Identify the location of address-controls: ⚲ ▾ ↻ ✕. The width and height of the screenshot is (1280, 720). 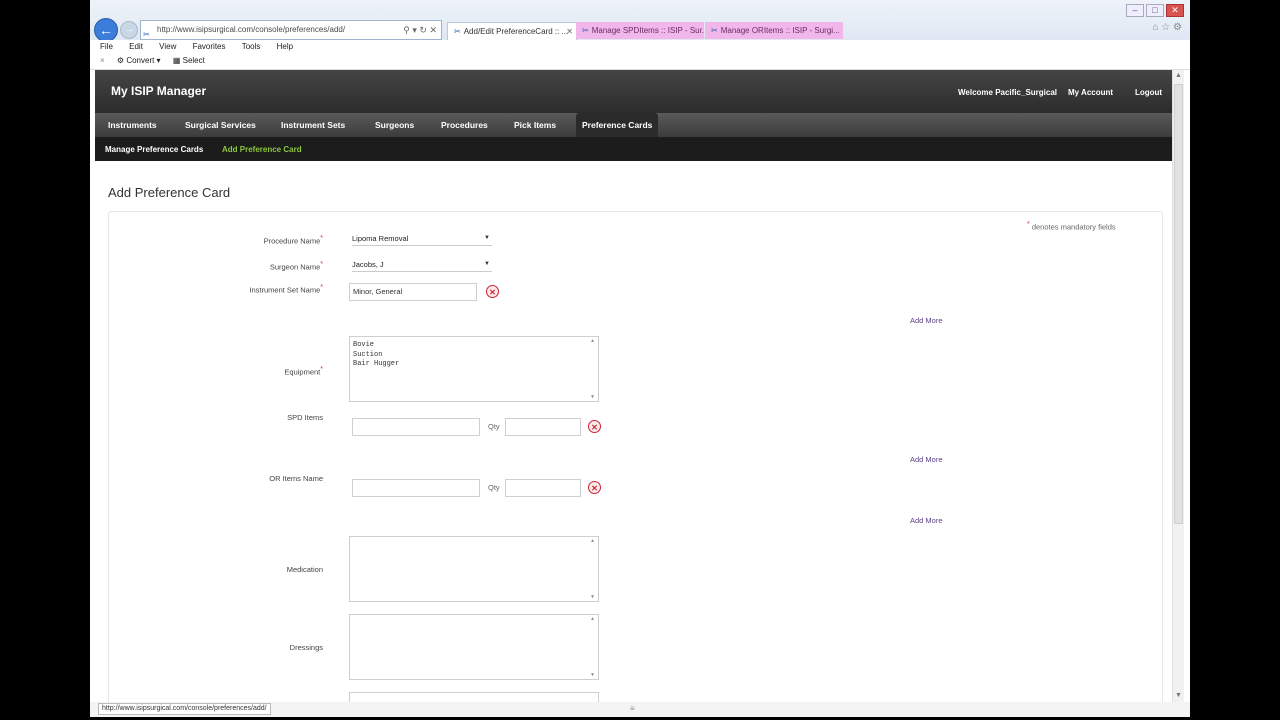
(420, 30).